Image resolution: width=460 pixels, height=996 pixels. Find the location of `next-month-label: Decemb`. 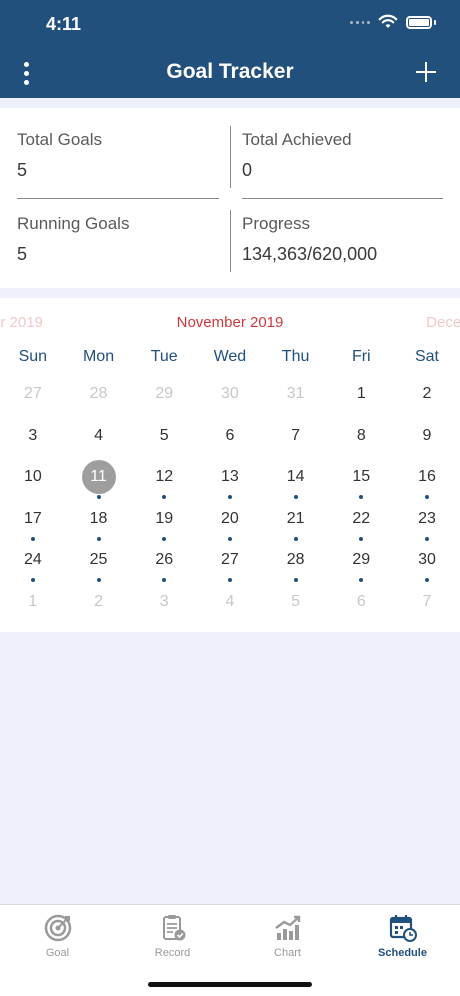

next-month-label: Decemb is located at coordinates (443, 322).